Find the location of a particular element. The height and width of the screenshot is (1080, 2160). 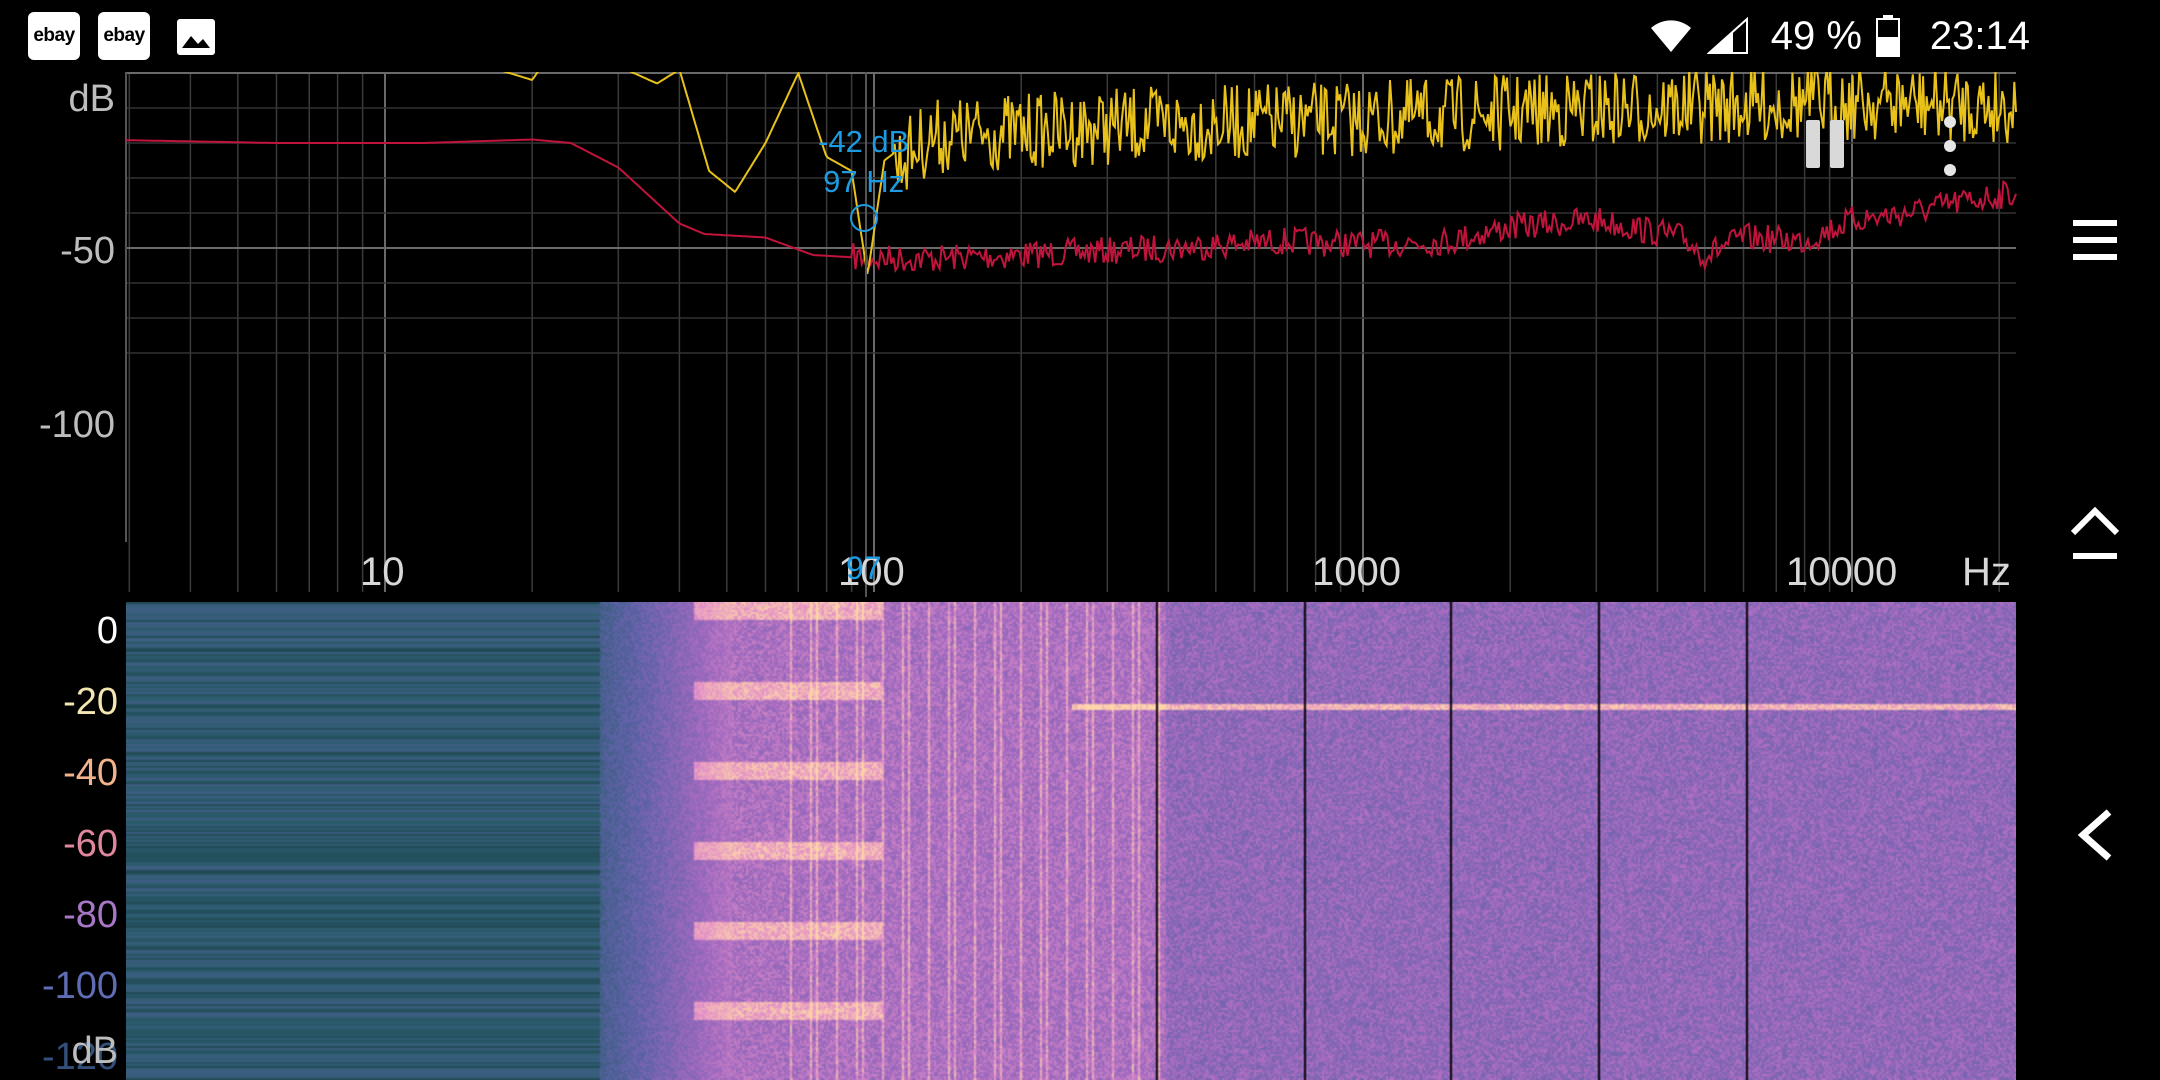

x-tick-label: 10000 is located at coordinates (1842, 572).